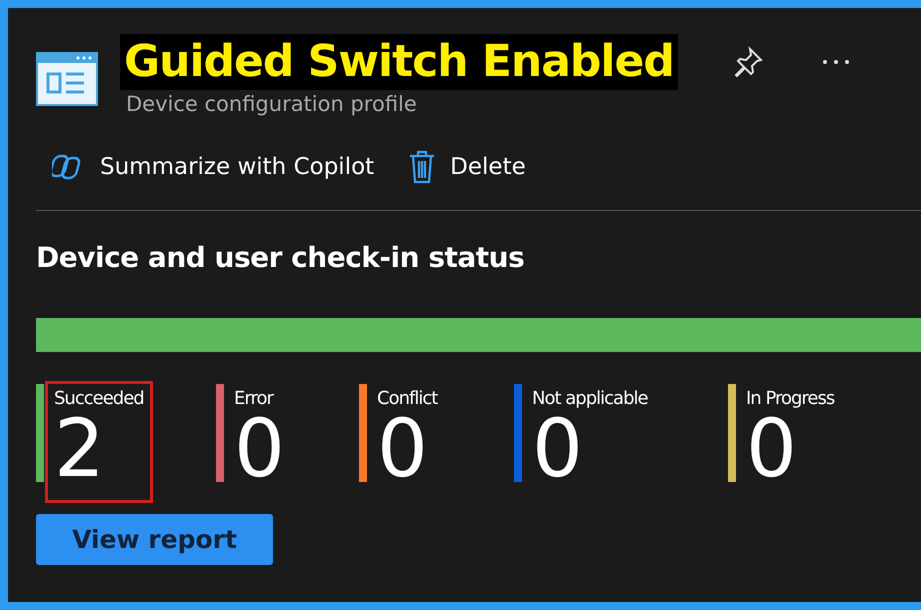  What do you see at coordinates (399, 62) in the screenshot?
I see `page-title: Guided Switch Enabled` at bounding box center [399, 62].